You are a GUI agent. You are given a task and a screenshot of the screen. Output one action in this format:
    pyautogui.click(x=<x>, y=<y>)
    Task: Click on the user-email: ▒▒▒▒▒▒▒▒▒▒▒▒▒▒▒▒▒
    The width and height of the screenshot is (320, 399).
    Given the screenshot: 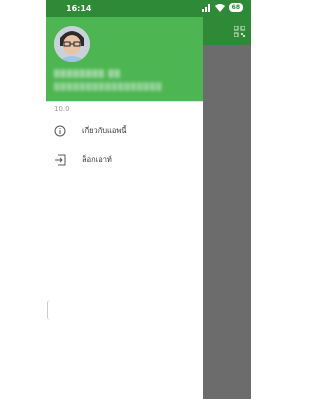 What is the action you would take?
    pyautogui.click(x=108, y=87)
    